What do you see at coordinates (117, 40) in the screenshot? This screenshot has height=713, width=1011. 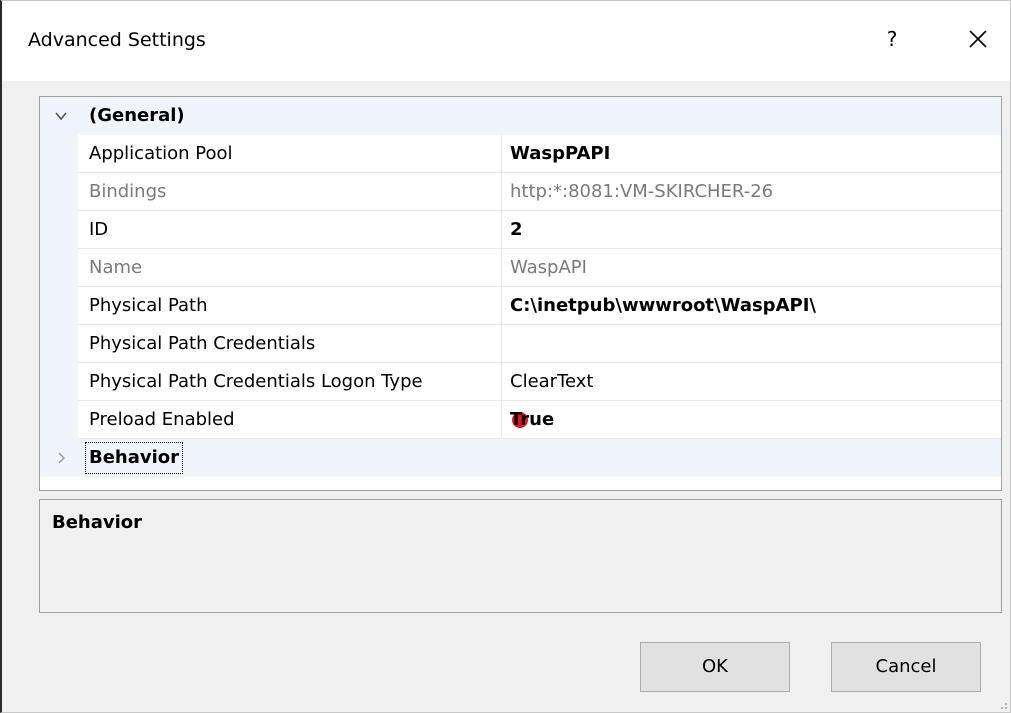 I see `dialog-title: Advanced Settings` at bounding box center [117, 40].